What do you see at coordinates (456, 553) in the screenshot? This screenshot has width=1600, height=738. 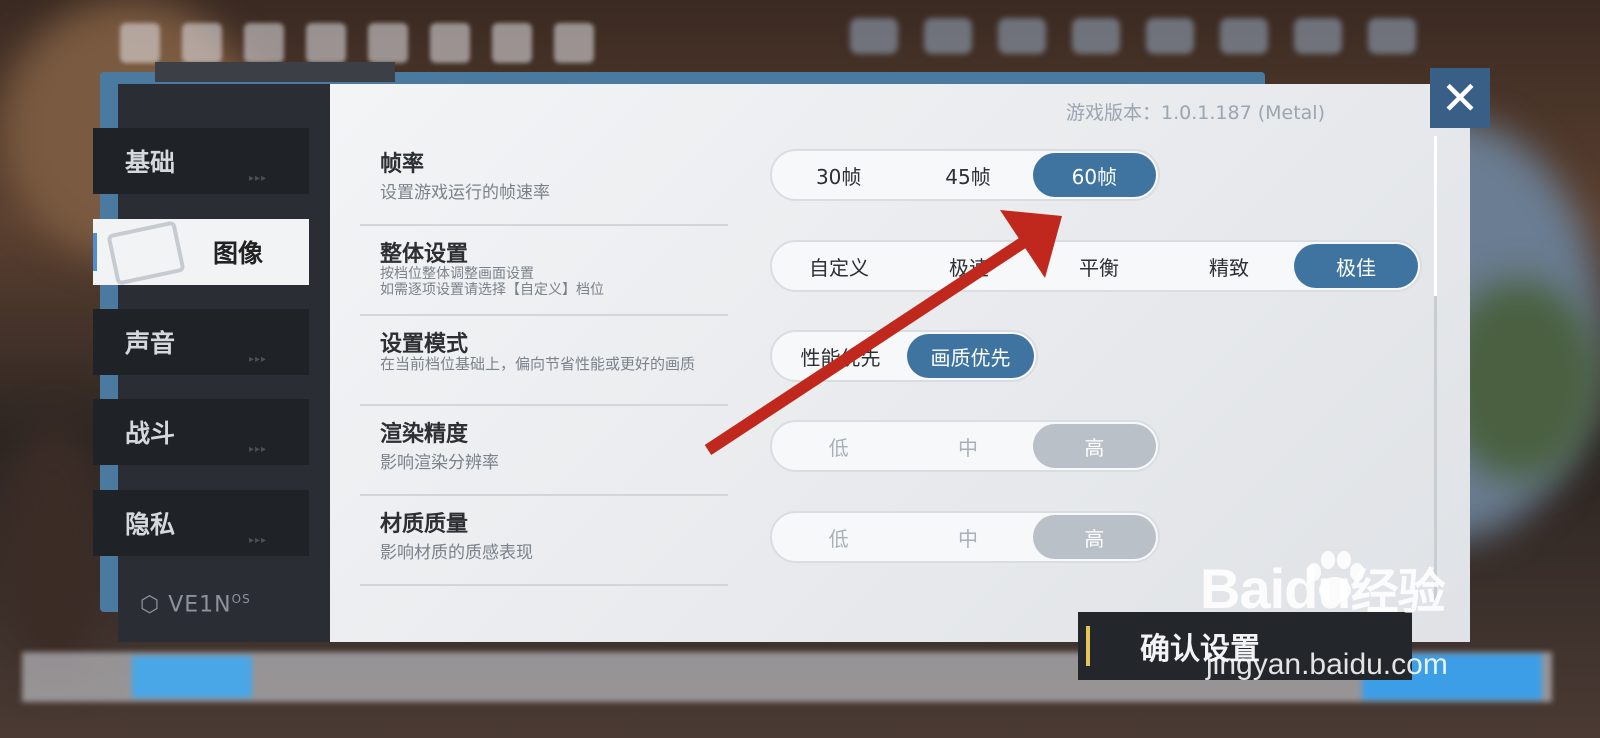 I see `setting-desc: 影响材质的质感表现` at bounding box center [456, 553].